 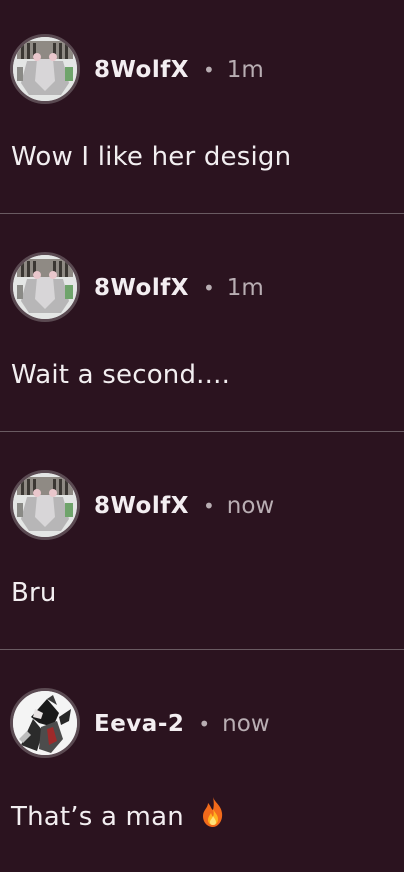 I want to click on character-avatar-icon, so click(x=45, y=723).